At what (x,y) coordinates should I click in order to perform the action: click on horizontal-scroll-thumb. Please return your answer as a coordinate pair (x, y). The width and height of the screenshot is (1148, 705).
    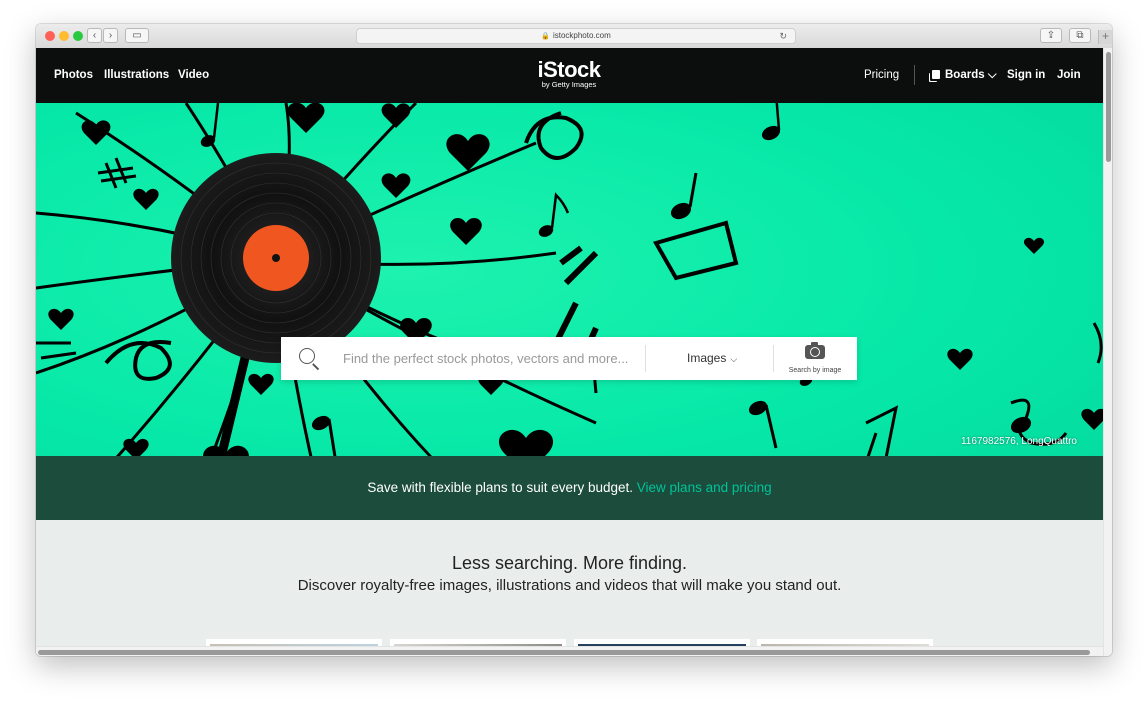
    Looking at the image, I should click on (564, 652).